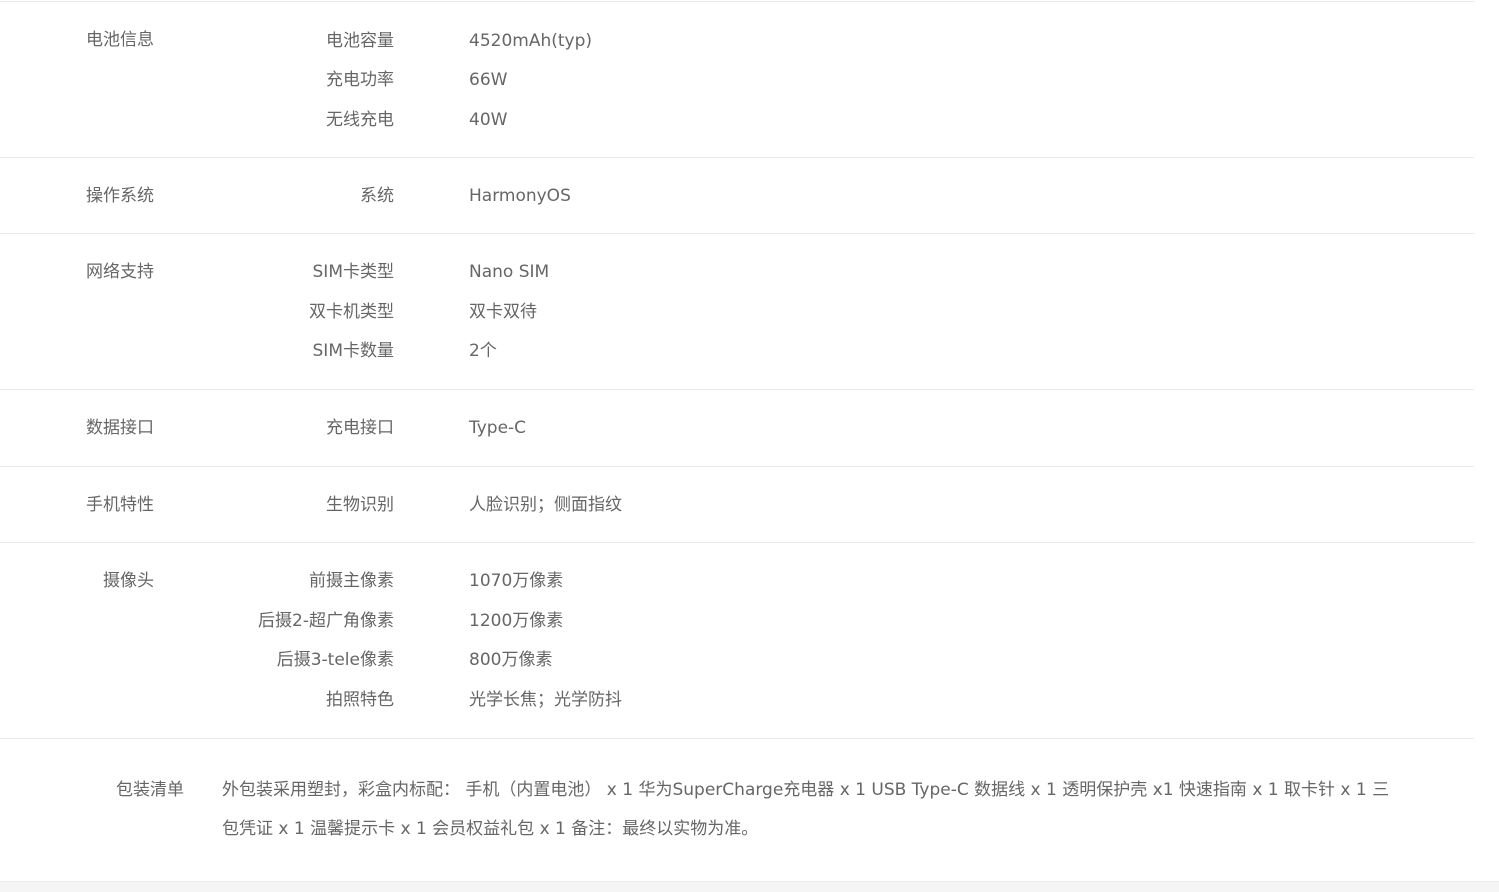 The height and width of the screenshot is (892, 1499). What do you see at coordinates (737, 700) in the screenshot?
I see `spec-row: 拍照特色 光学长焦；光学防抖` at bounding box center [737, 700].